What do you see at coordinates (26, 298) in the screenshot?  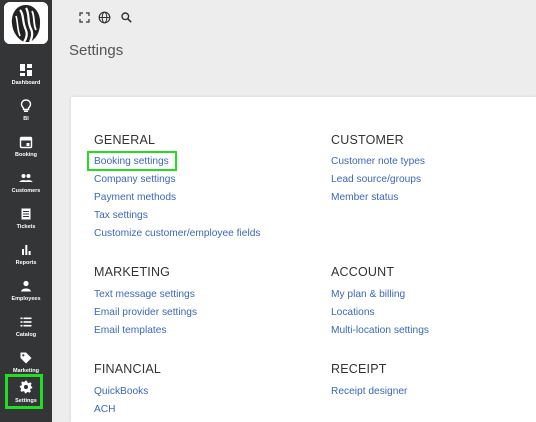 I see `sidebar-item-label: Employees` at bounding box center [26, 298].